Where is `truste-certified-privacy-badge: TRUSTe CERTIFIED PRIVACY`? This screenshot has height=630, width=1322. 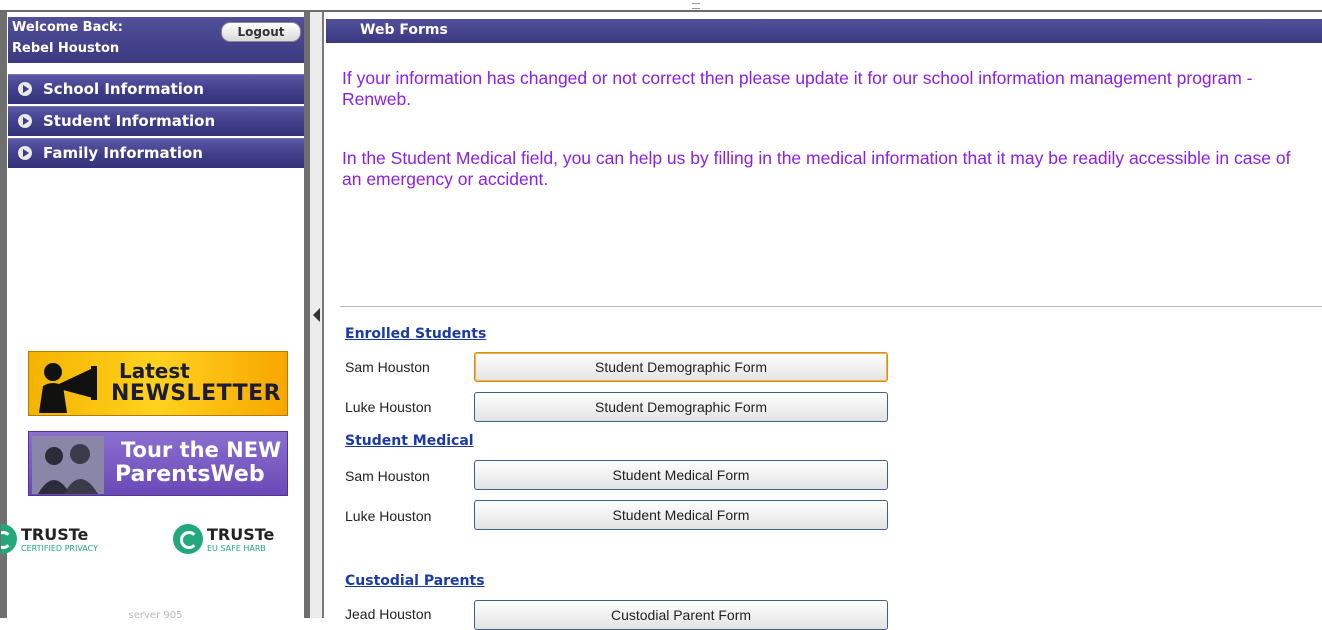 truste-certified-privacy-badge: TRUSTe CERTIFIED PRIVACY is located at coordinates (71, 541).